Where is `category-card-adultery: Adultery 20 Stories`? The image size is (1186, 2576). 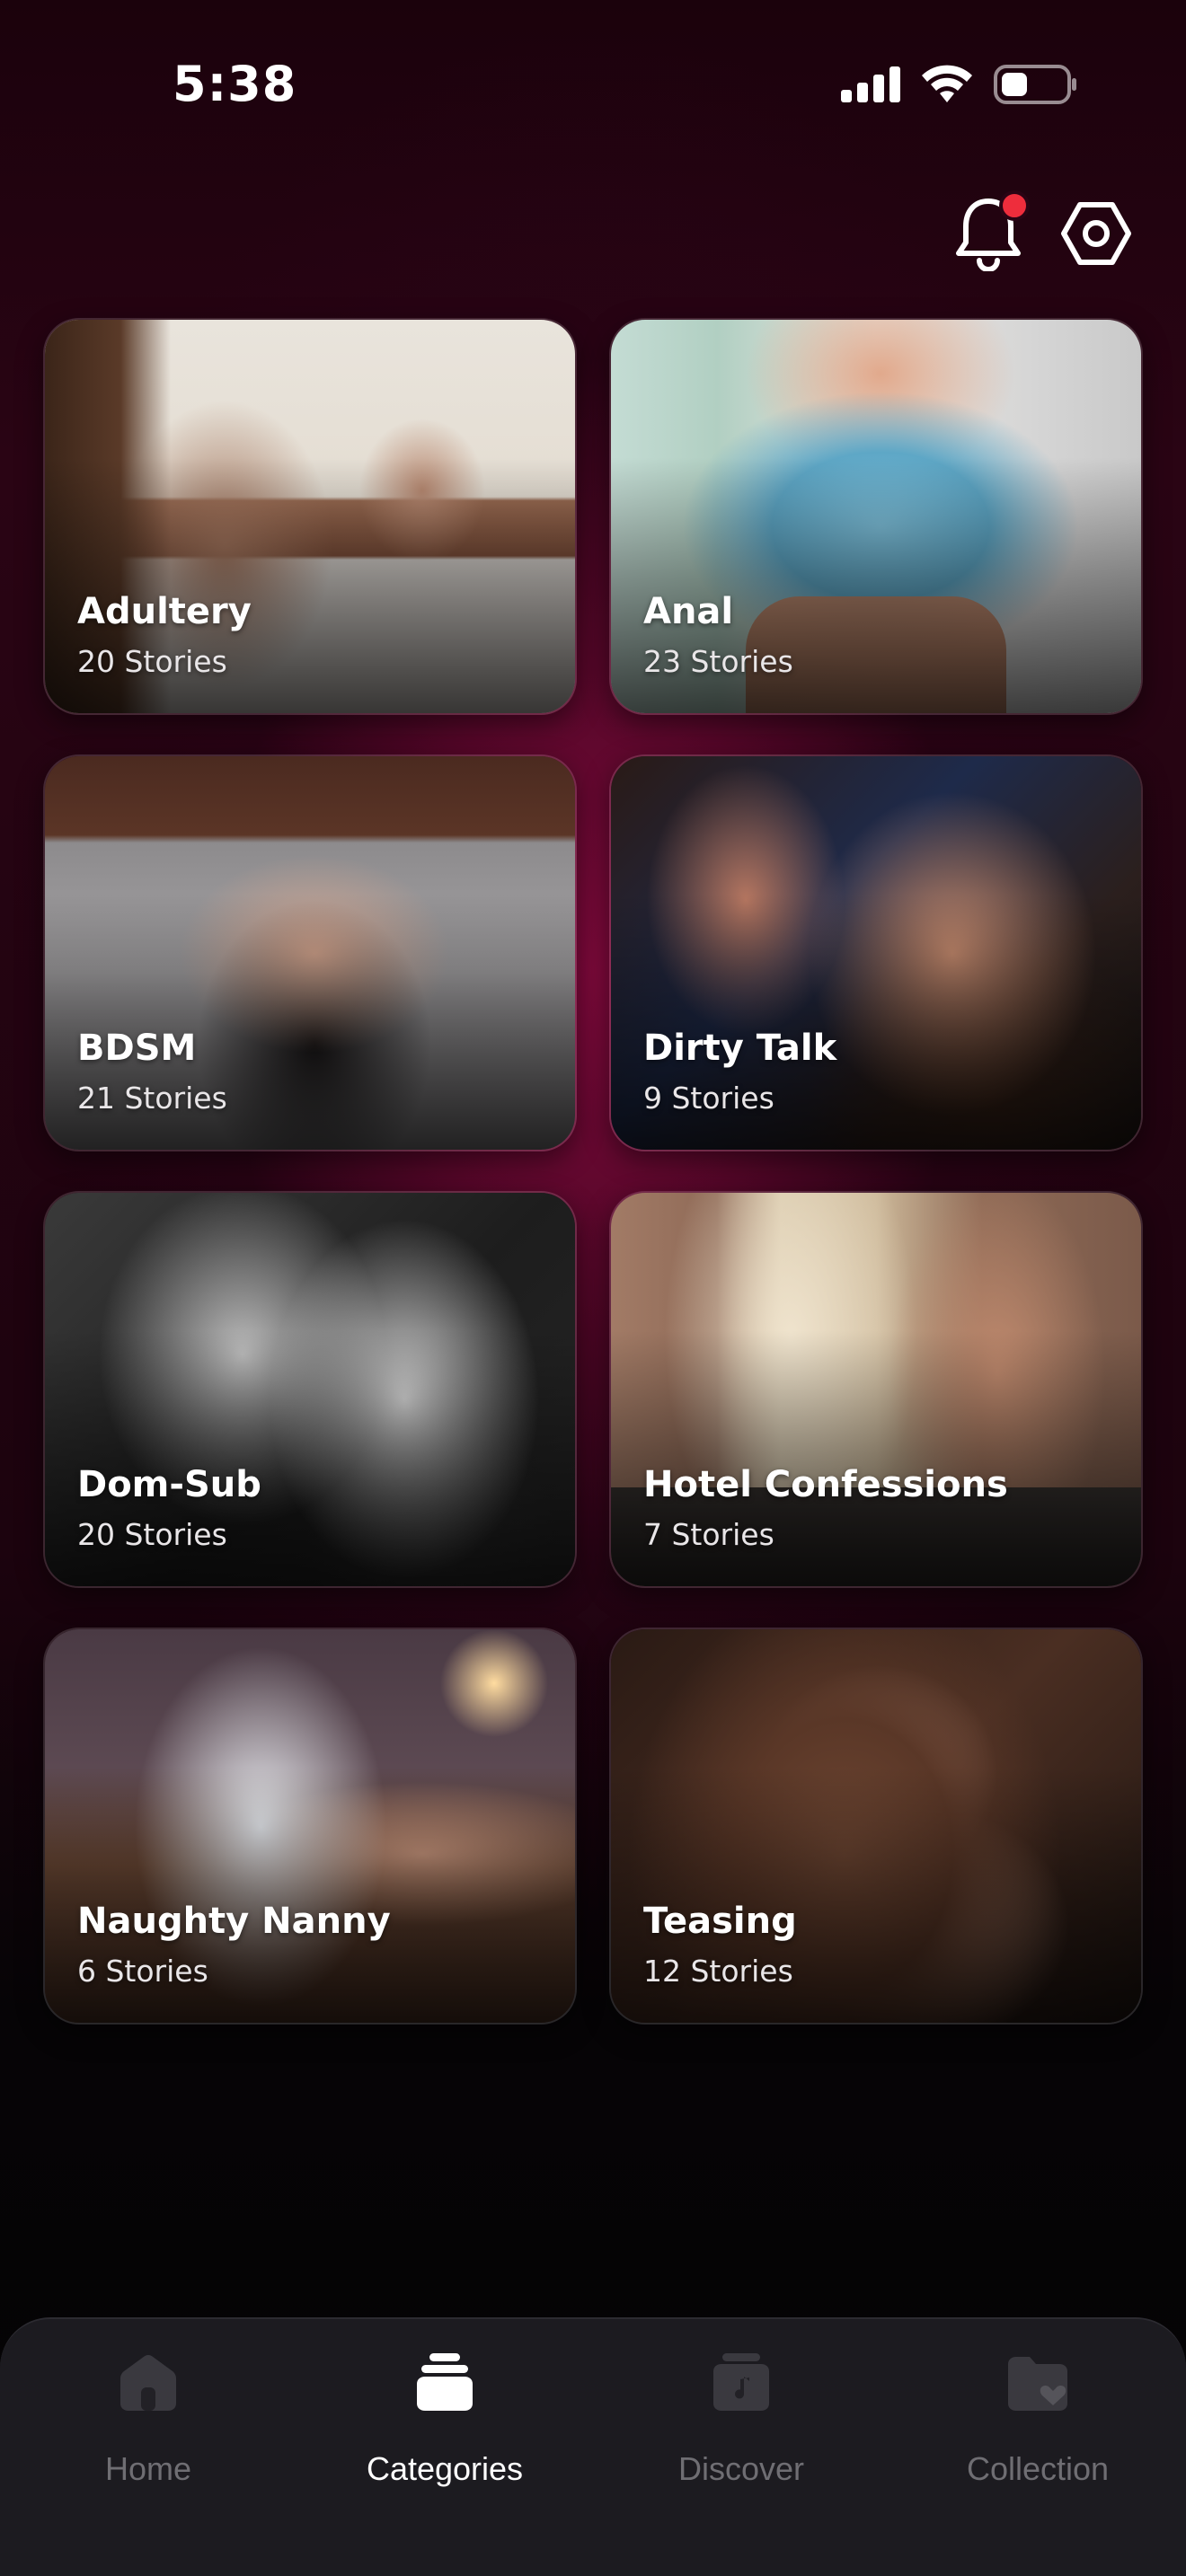
category-card-adultery: Adultery 20 Stories is located at coordinates (310, 516).